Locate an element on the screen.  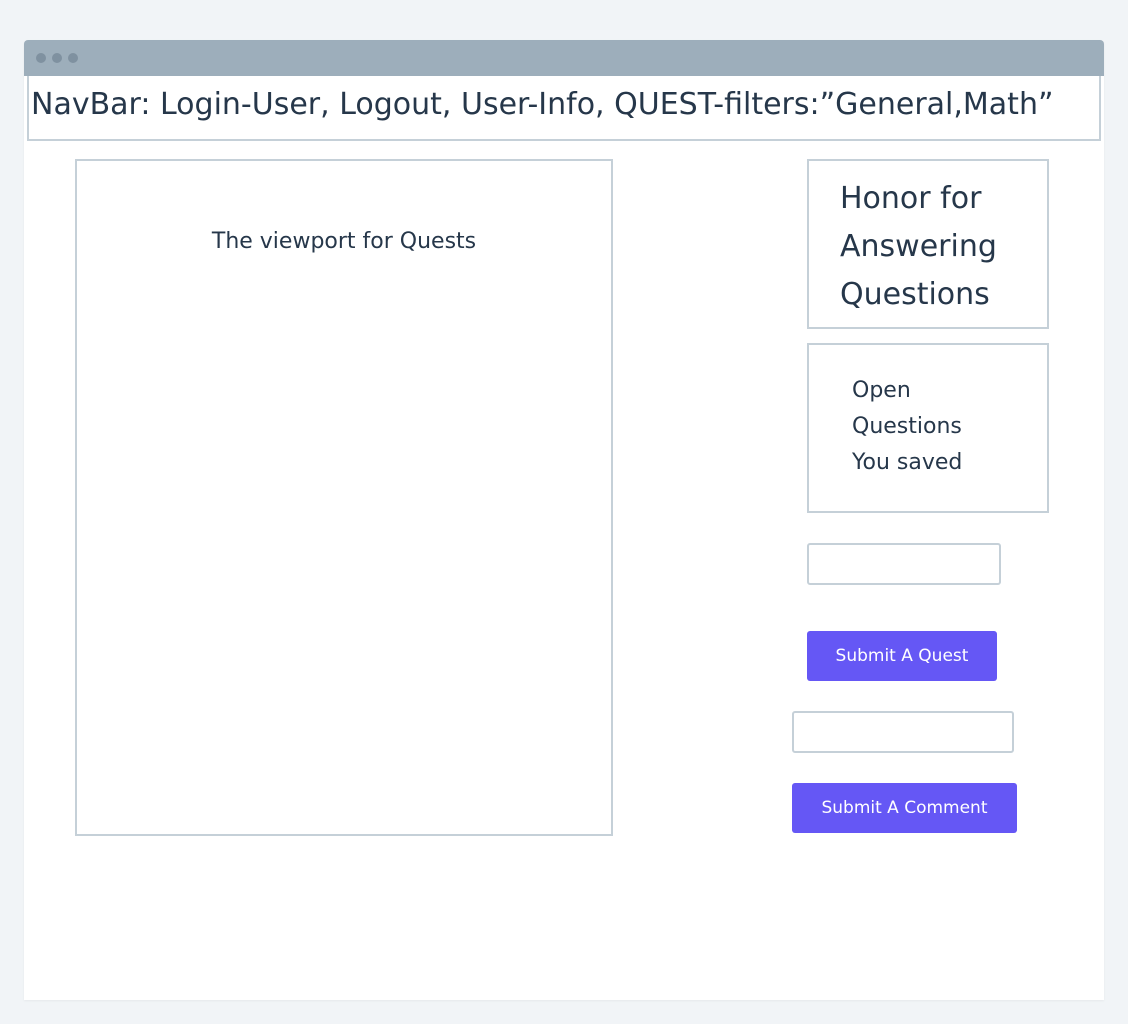
window-minimize-icon is located at coordinates (57, 58).